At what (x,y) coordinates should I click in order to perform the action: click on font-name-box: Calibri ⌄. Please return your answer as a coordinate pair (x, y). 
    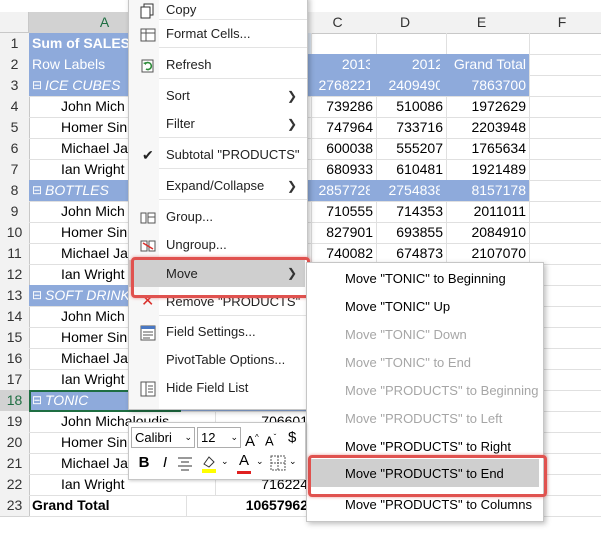
    Looking at the image, I should click on (163, 437).